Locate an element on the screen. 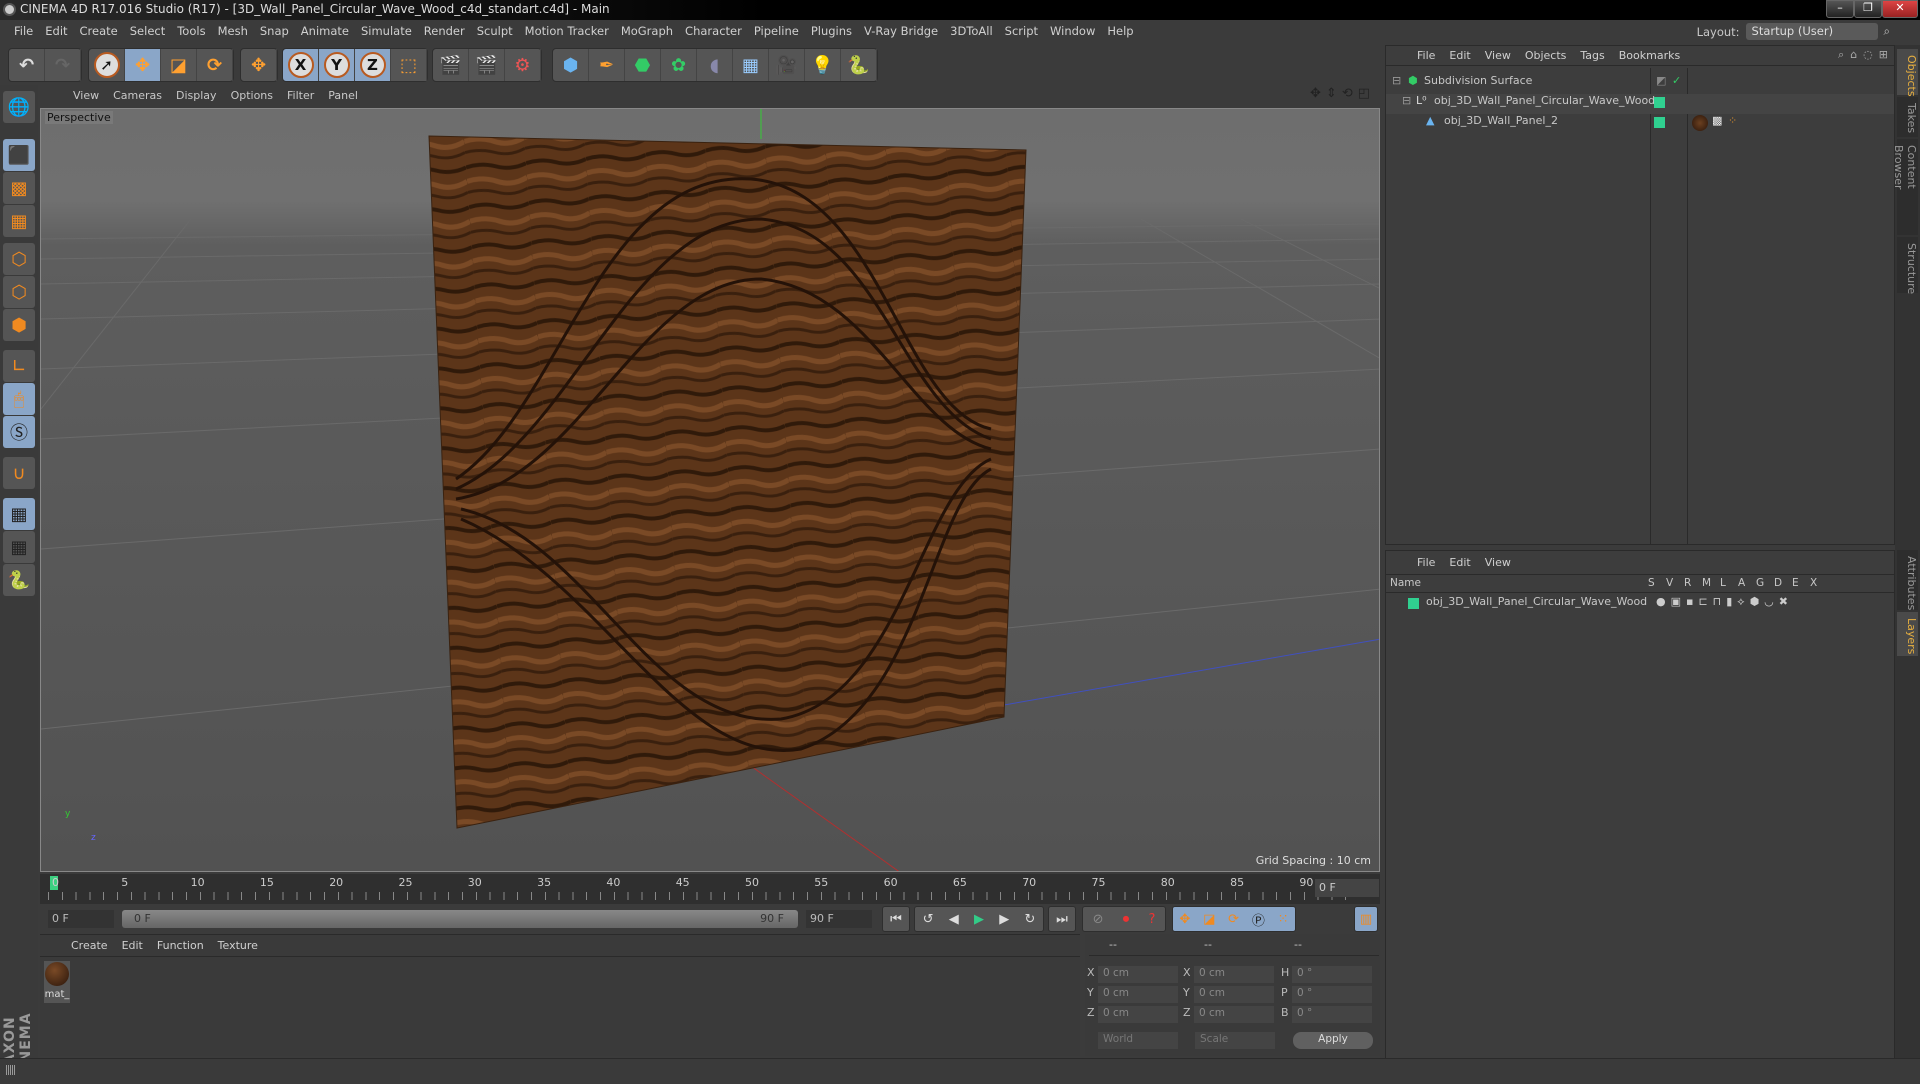 The width and height of the screenshot is (1920, 1084). material-tag-icon is located at coordinates (1700, 123).